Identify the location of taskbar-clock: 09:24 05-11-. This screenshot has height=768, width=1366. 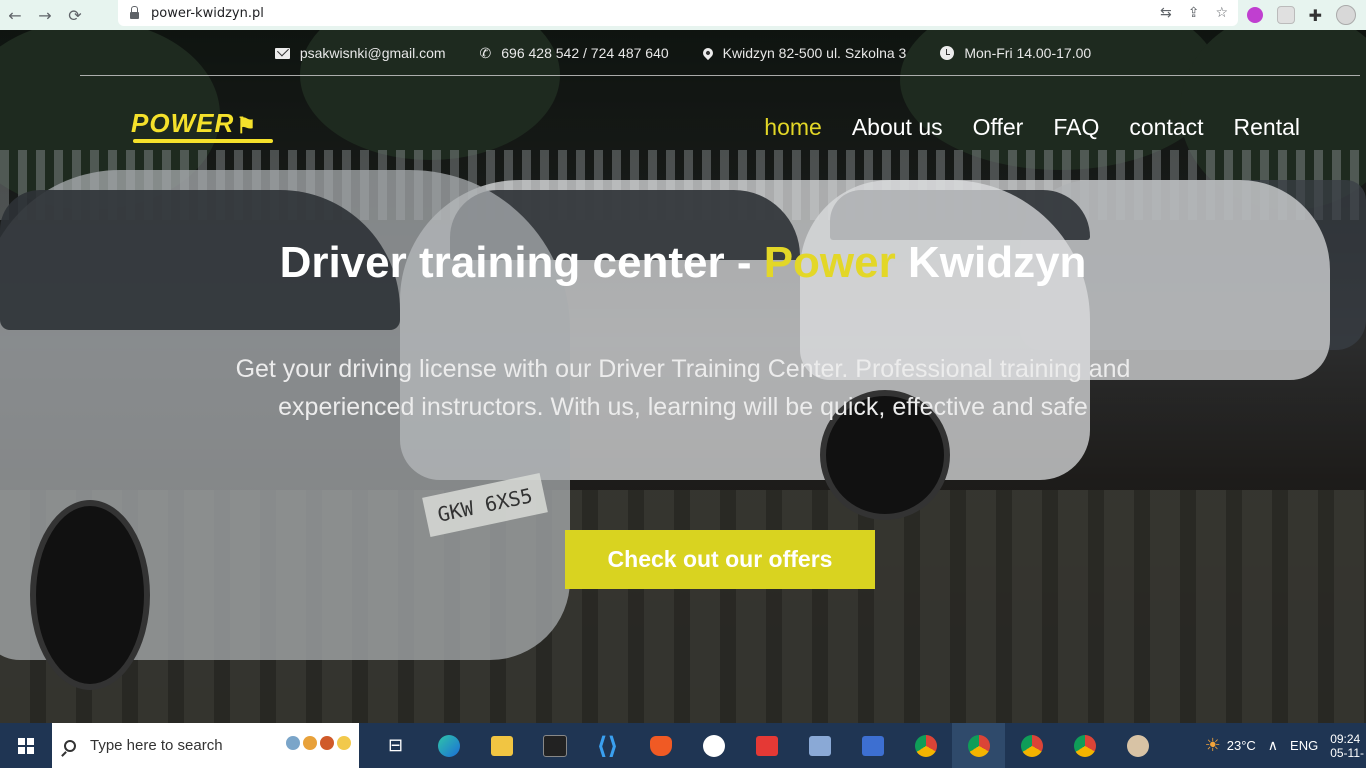
(1347, 746).